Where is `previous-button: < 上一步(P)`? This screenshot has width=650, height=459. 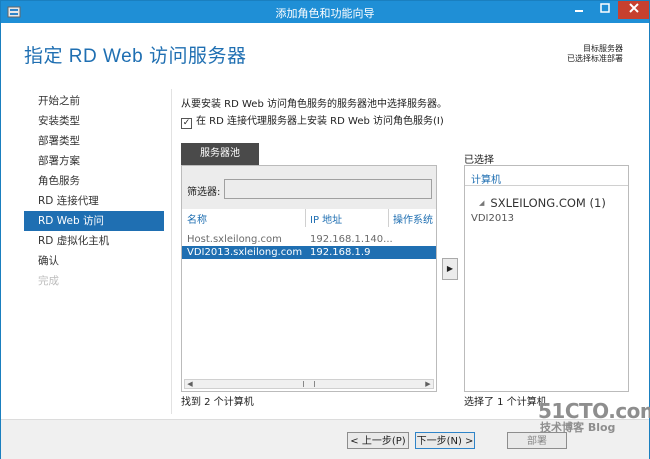
previous-button: < 上一步(P) is located at coordinates (378, 440).